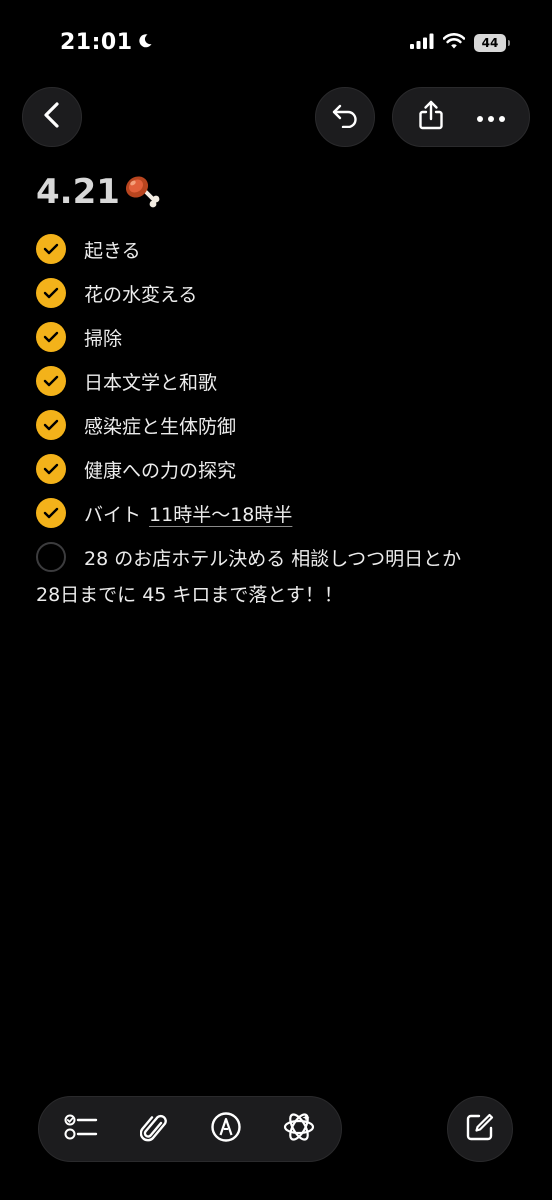 This screenshot has height=1200, width=552. I want to click on more-icon, so click(491, 117).